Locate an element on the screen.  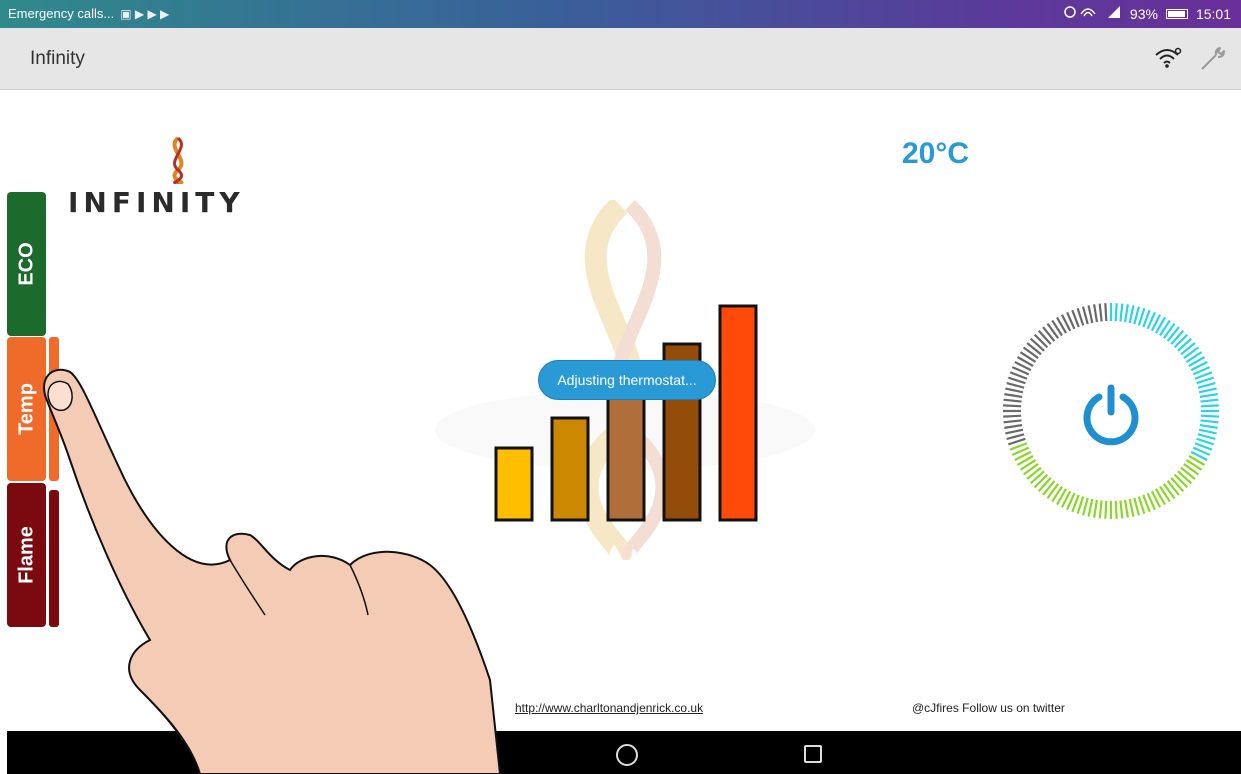
tab-eco: ECO is located at coordinates (26, 264).